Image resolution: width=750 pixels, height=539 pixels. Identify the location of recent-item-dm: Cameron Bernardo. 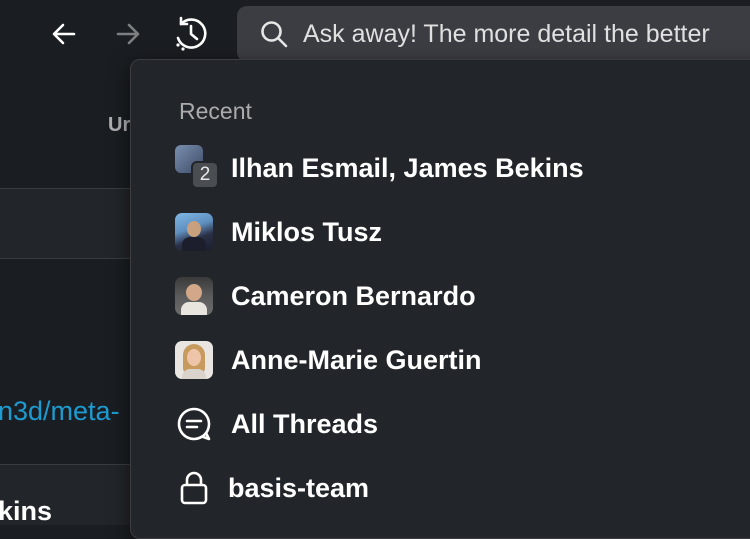
(431, 296).